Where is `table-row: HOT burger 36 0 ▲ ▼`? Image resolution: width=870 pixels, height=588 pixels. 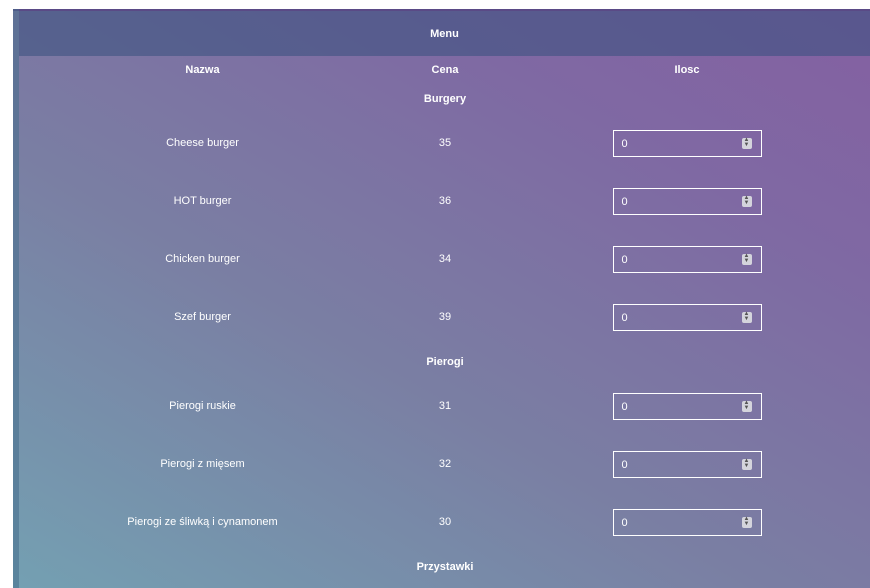
table-row: HOT burger 36 0 ▲ ▼ is located at coordinates (444, 201).